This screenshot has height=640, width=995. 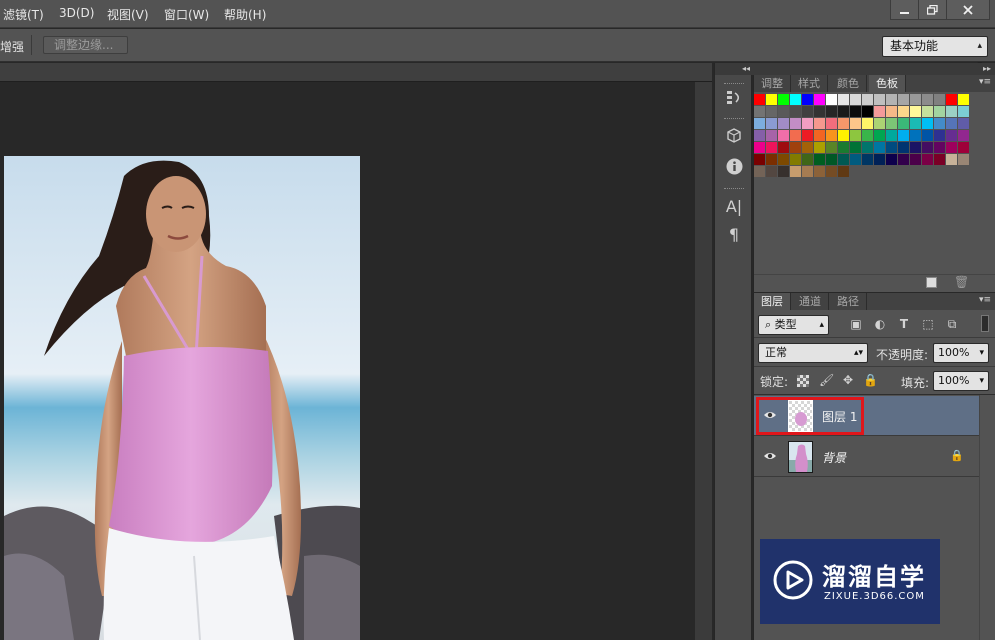 What do you see at coordinates (856, 324) in the screenshot?
I see `image-filter-icon: ▣` at bounding box center [856, 324].